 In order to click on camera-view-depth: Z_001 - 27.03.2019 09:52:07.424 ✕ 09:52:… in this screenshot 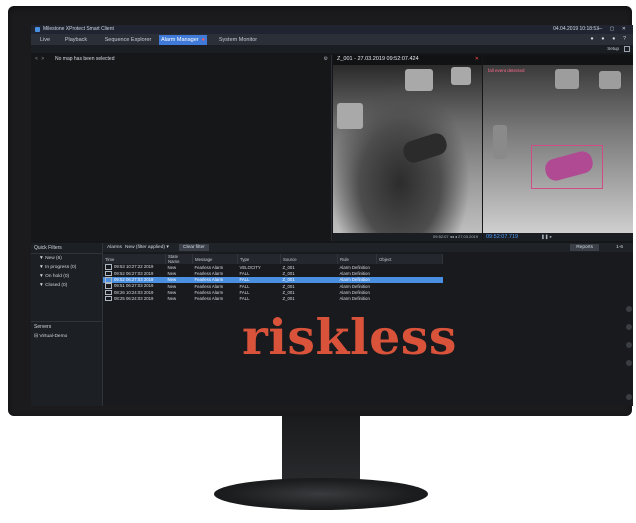, I will do `click(407, 148)`.